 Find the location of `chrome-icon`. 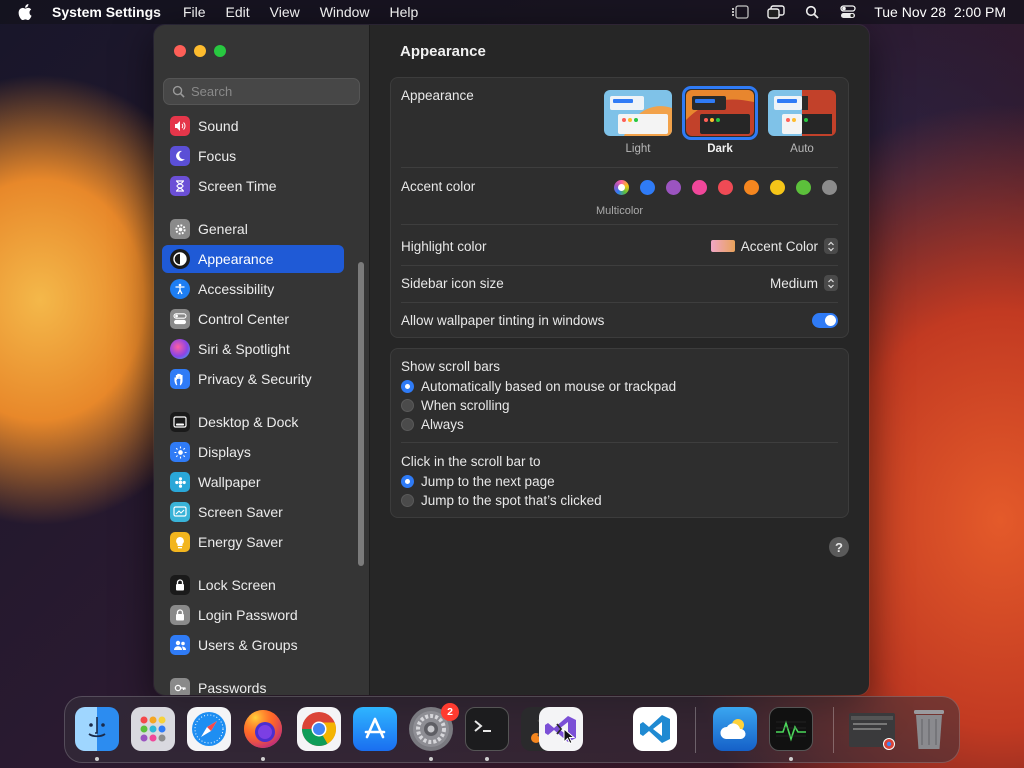

chrome-icon is located at coordinates (319, 729).